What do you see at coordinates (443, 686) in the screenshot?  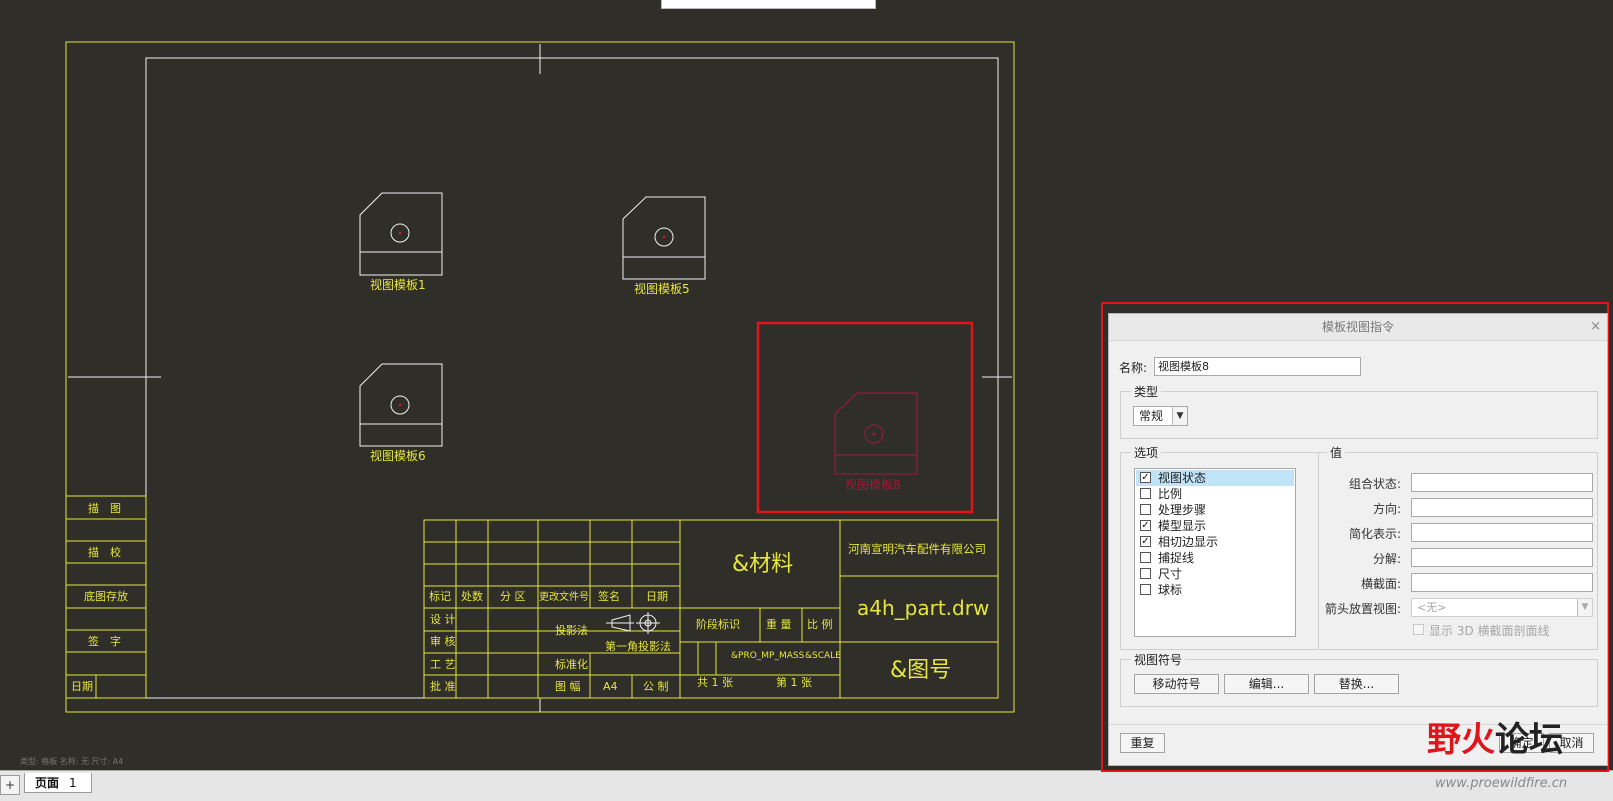 I see `tb-row: 批 准` at bounding box center [443, 686].